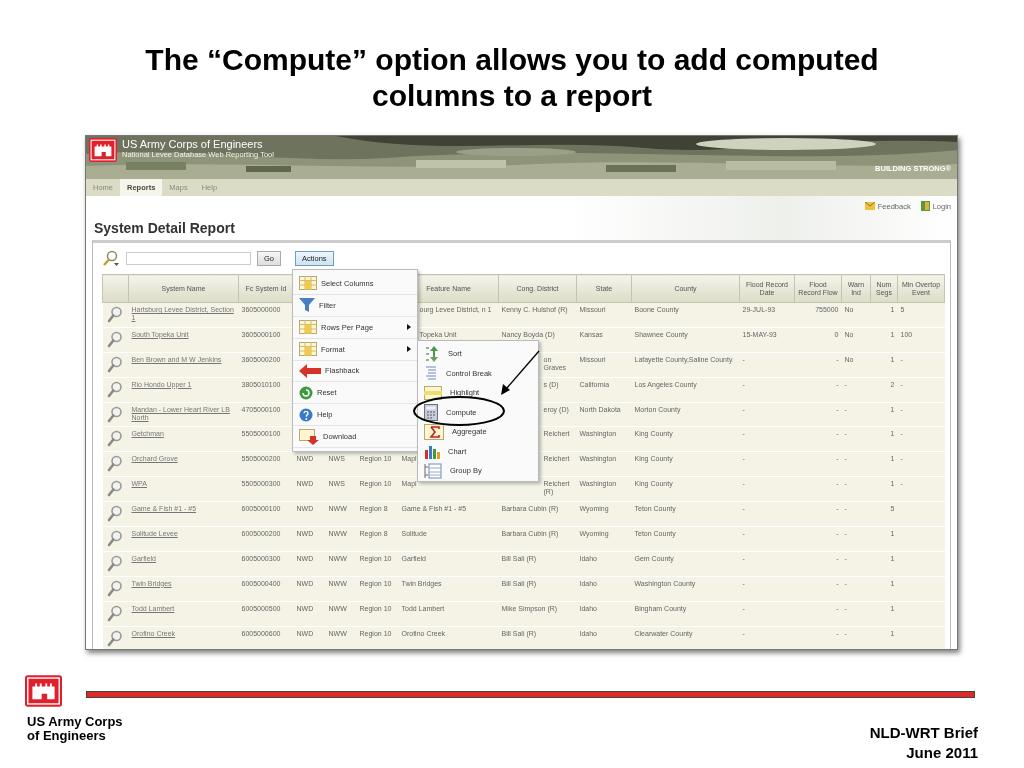 The image size is (1024, 768). I want to click on annotation-arrow, so click(520, 372).